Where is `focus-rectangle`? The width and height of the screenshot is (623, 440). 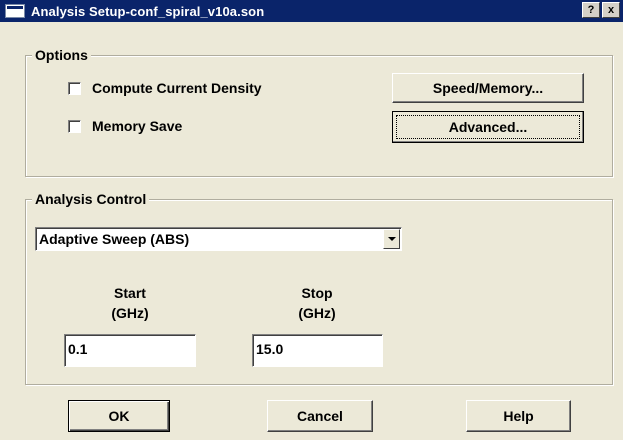
focus-rectangle is located at coordinates (488, 127).